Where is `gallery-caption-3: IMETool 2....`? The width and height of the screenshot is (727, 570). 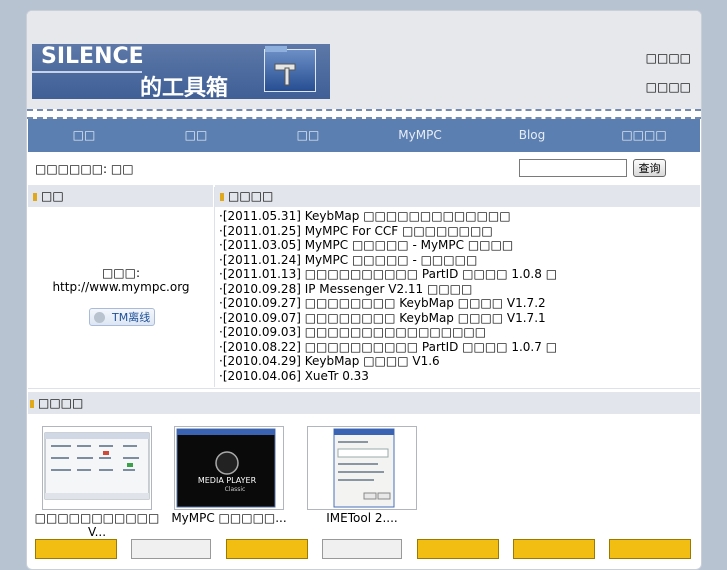
gallery-caption-3: IMETool 2.... is located at coordinates (362, 518).